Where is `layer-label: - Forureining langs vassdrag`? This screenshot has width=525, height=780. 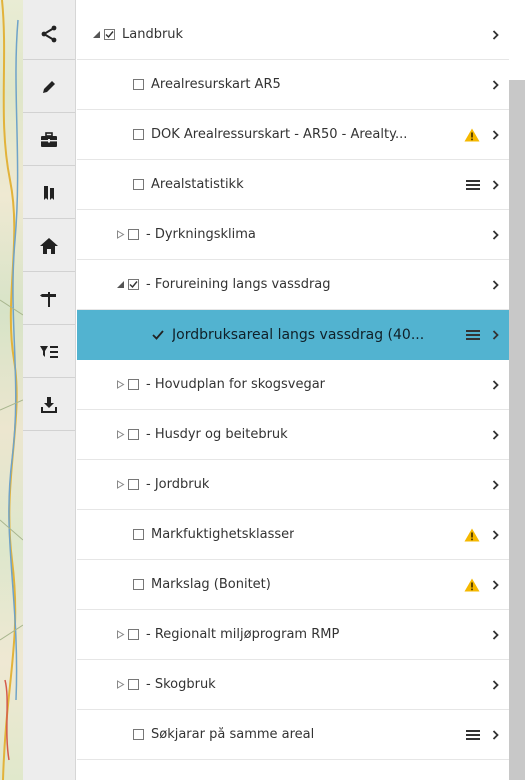
layer-label: - Forureining langs vassdrag is located at coordinates (238, 284).